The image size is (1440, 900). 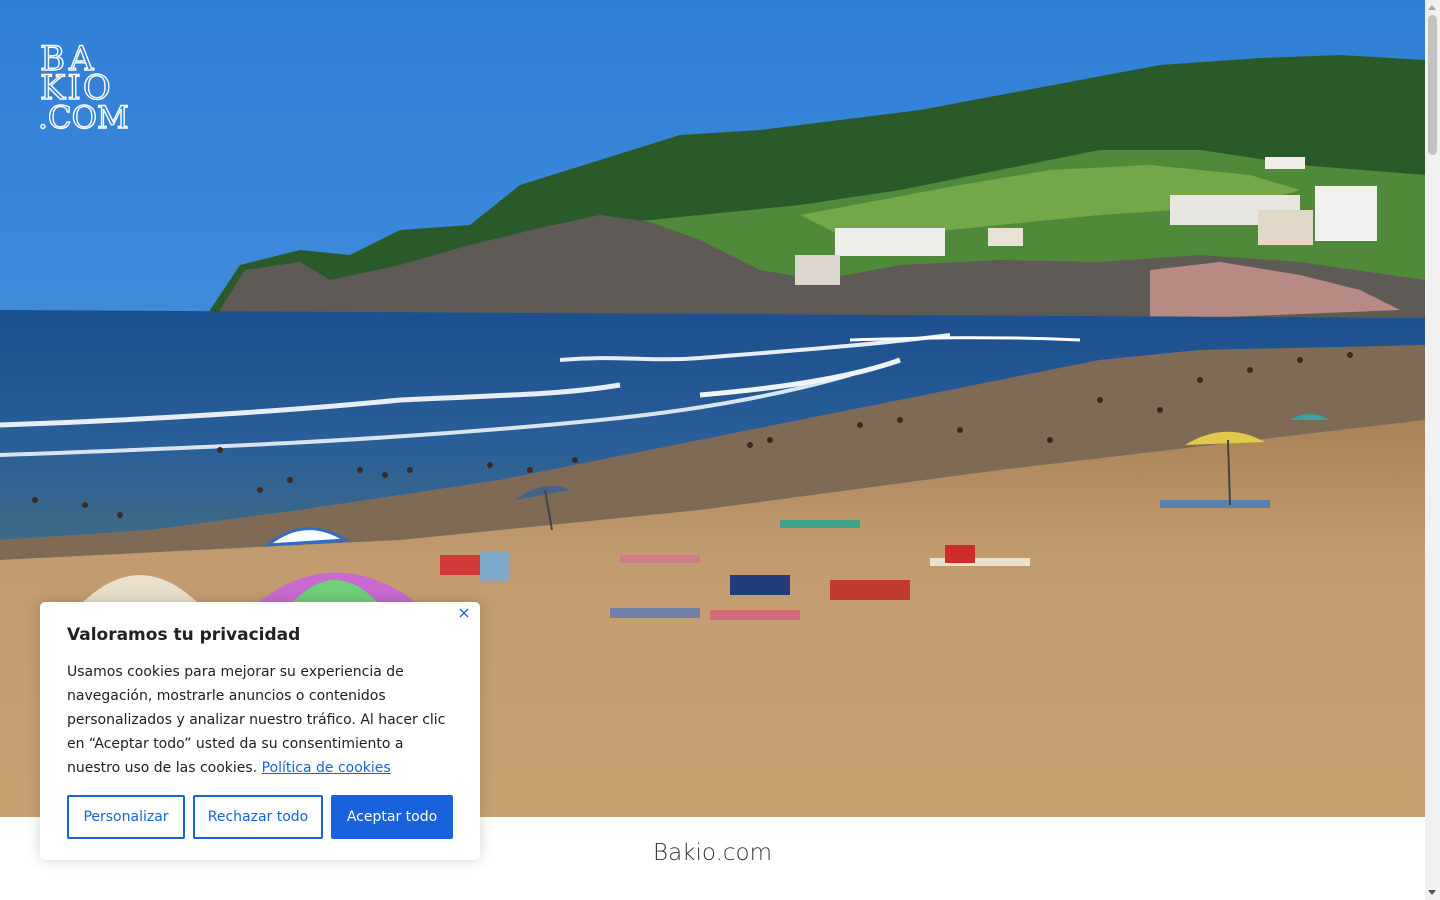 What do you see at coordinates (392, 817) in the screenshot?
I see `accept-all-button: Aceptar todo` at bounding box center [392, 817].